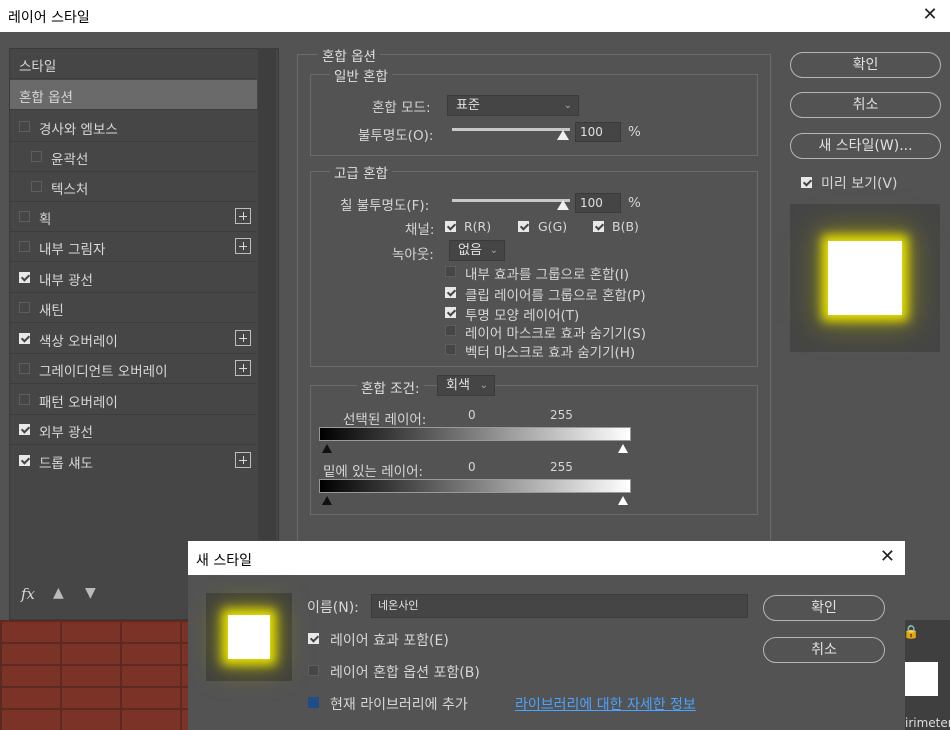  Describe the element at coordinates (78, 130) in the screenshot. I see `list-item-label: 경사와 엠보스` at that location.